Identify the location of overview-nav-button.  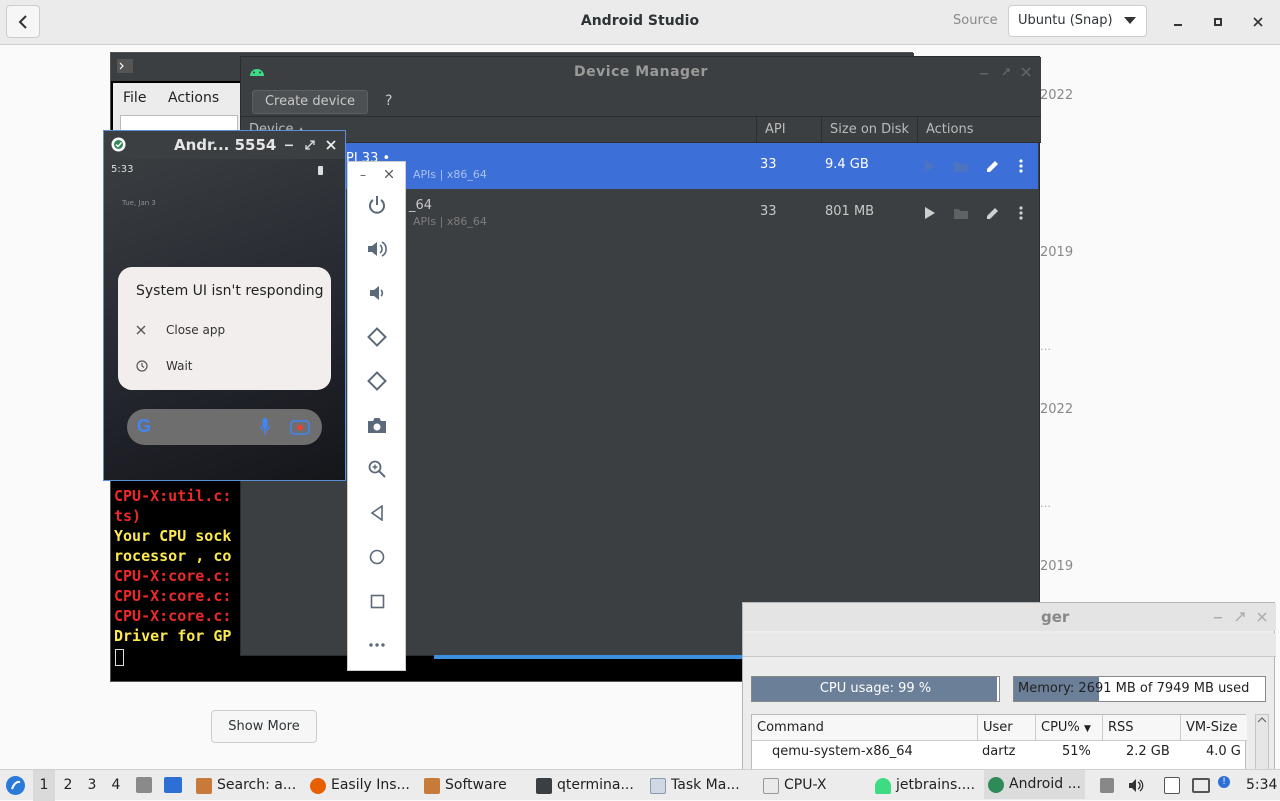
(377, 601).